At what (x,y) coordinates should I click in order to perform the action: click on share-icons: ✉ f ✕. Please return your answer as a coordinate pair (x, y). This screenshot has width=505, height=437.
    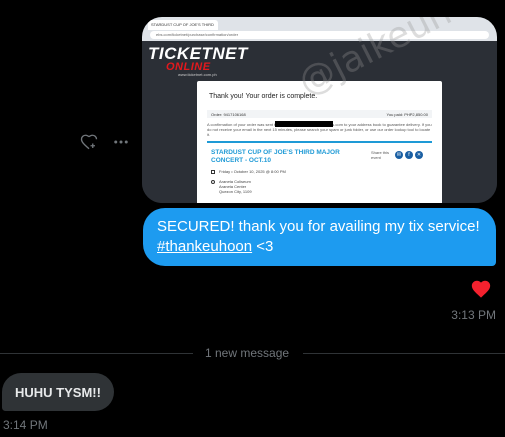
    Looking at the image, I should click on (409, 155).